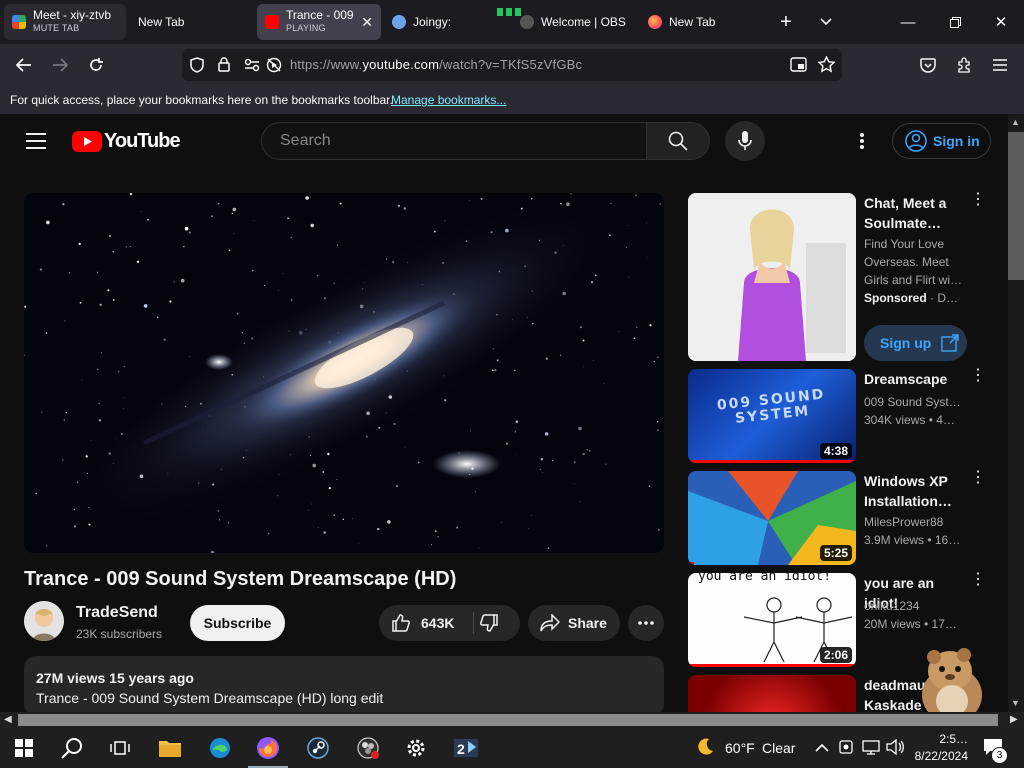 The image size is (1024, 768). I want to click on windows-taskbar: 2 60°F Clear 2:5… 8/22/2024 3, so click(512, 748).